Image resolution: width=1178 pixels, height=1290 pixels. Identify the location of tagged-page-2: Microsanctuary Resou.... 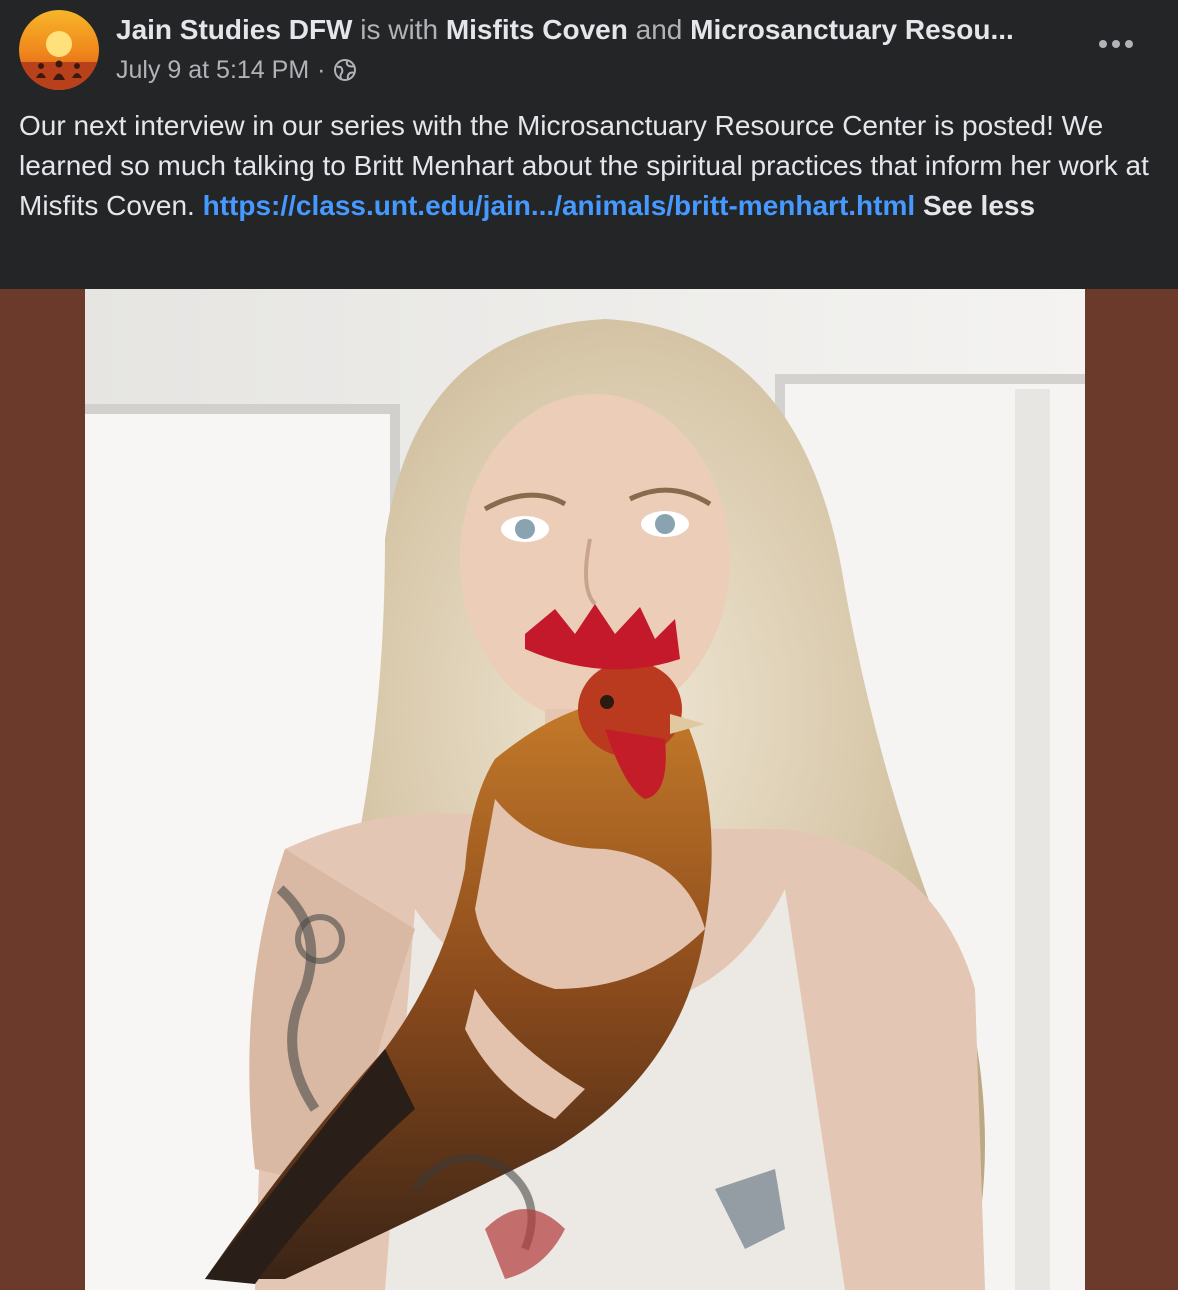
(852, 29).